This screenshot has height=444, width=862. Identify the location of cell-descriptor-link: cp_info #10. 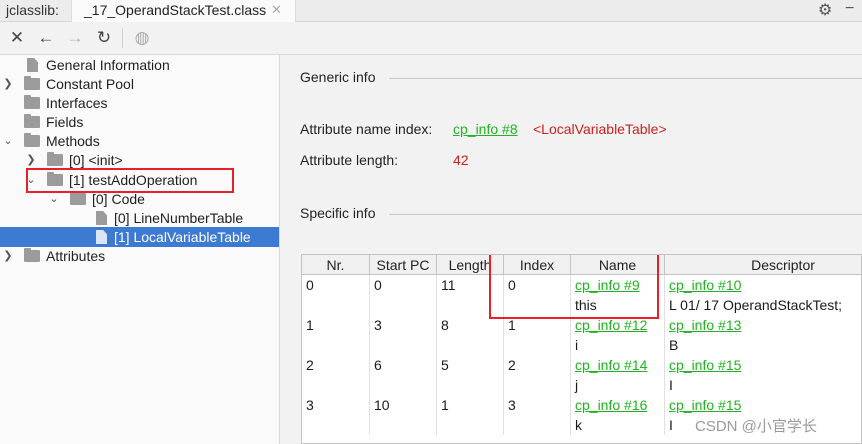
(705, 285).